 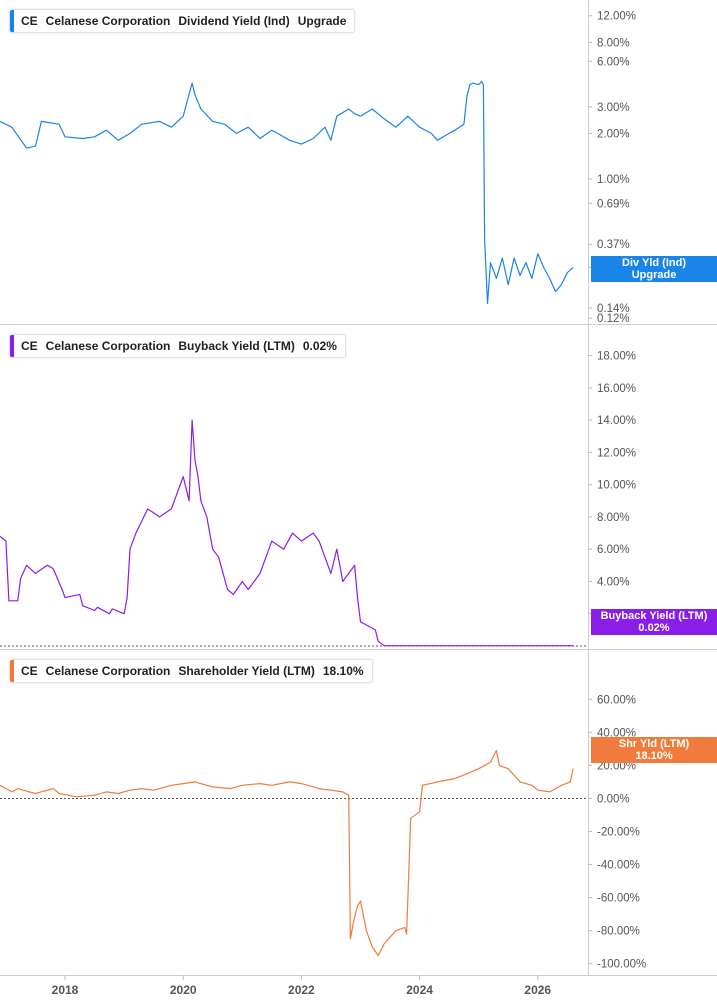 I want to click on legend-metric: Shareholder Yield (LTM), so click(x=246, y=671).